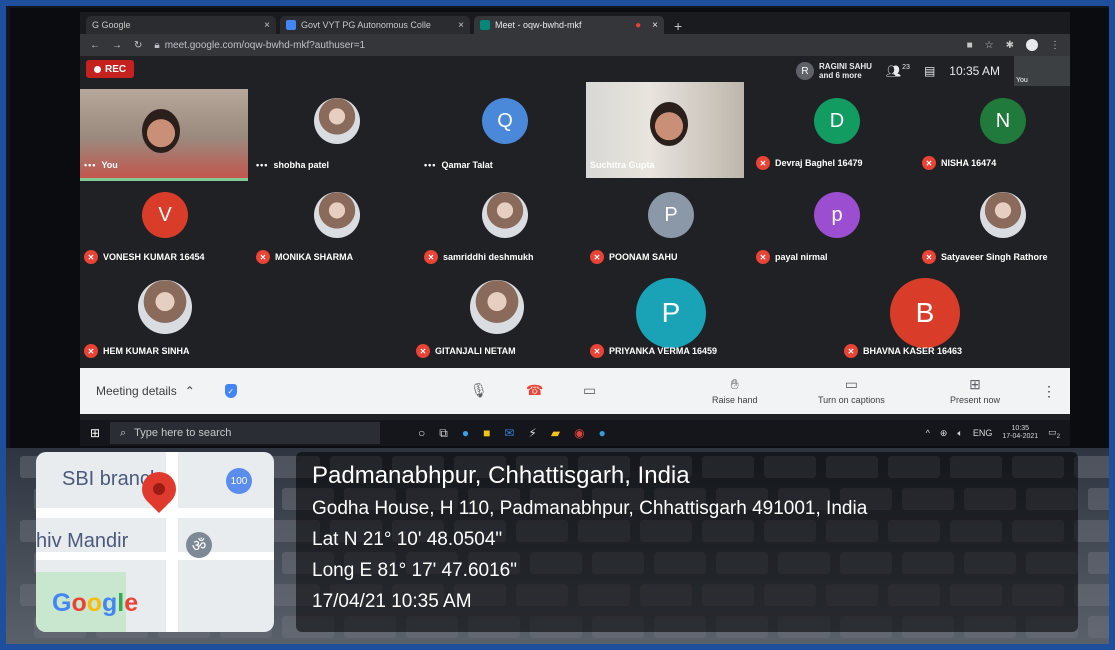 This screenshot has width=1115, height=650. I want to click on participant-label: ✕ Satyaveer Singh Rathore, so click(985, 257).